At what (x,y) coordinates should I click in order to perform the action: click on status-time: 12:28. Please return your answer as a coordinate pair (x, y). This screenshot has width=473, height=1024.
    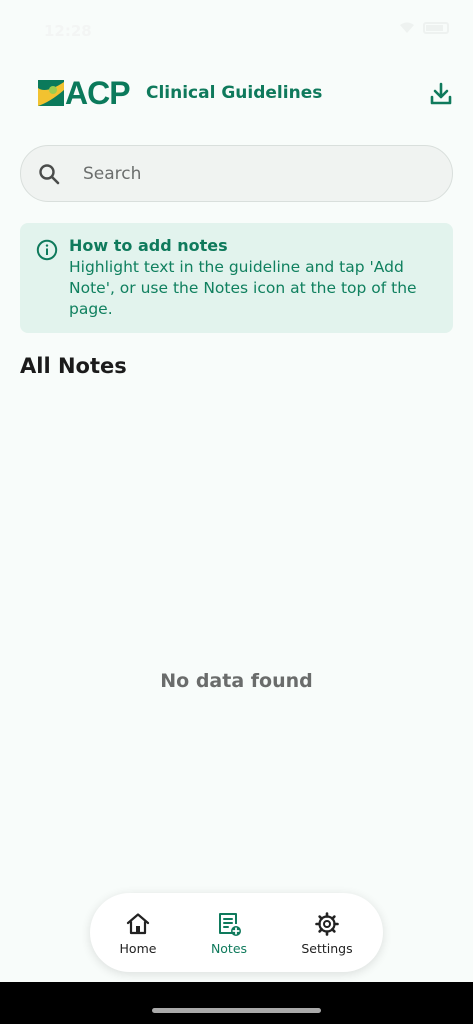
    Looking at the image, I should click on (68, 31).